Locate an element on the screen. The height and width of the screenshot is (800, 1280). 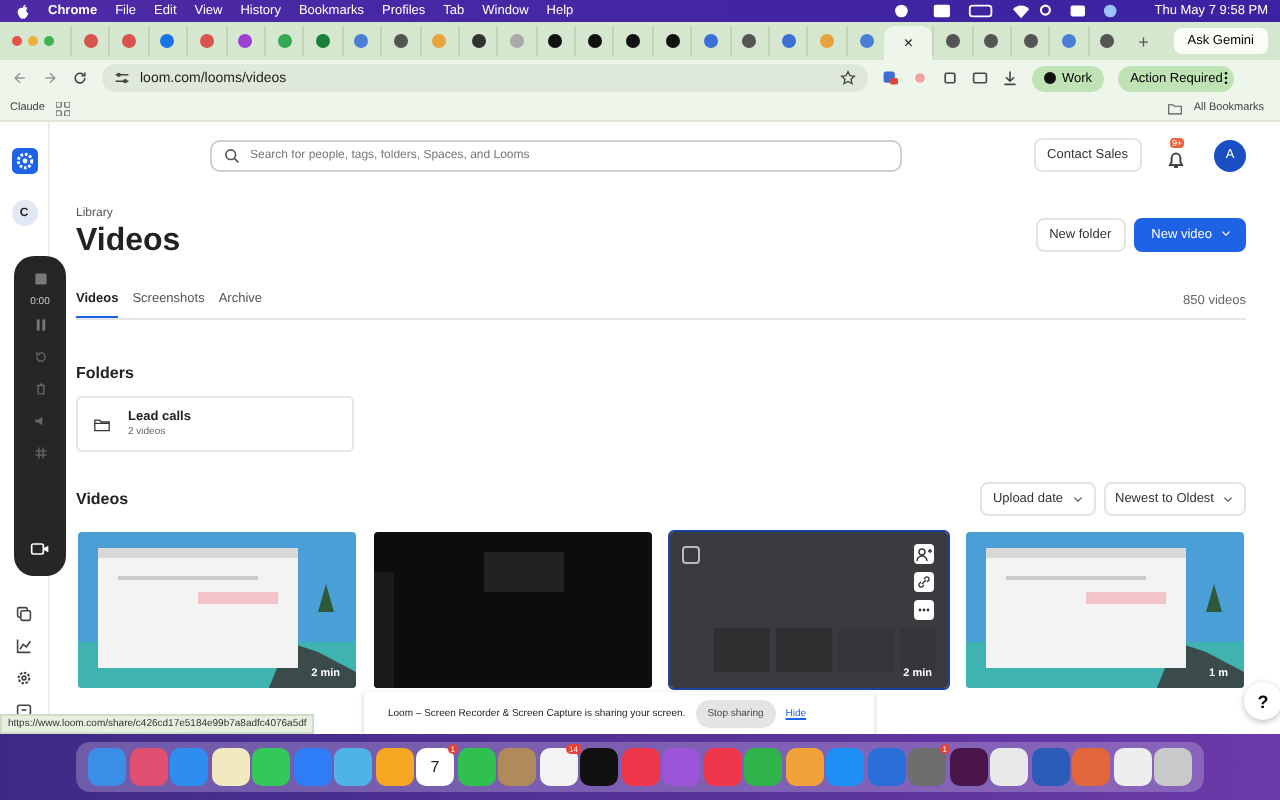
link-icon is located at coordinates (924, 582).